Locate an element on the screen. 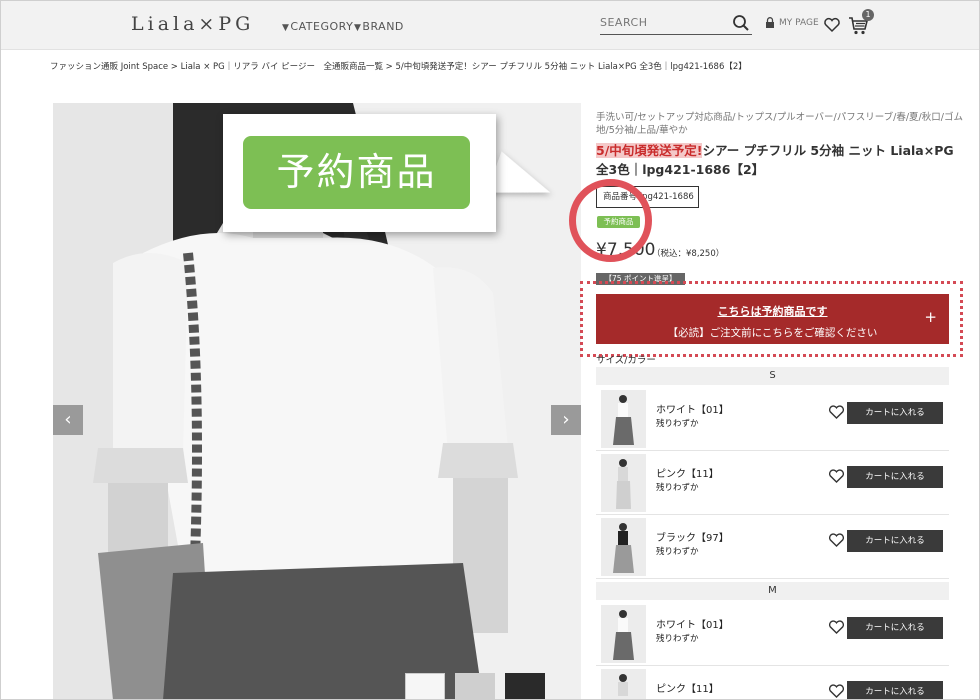  nav-category: ▼CATEGORY is located at coordinates (317, 26).